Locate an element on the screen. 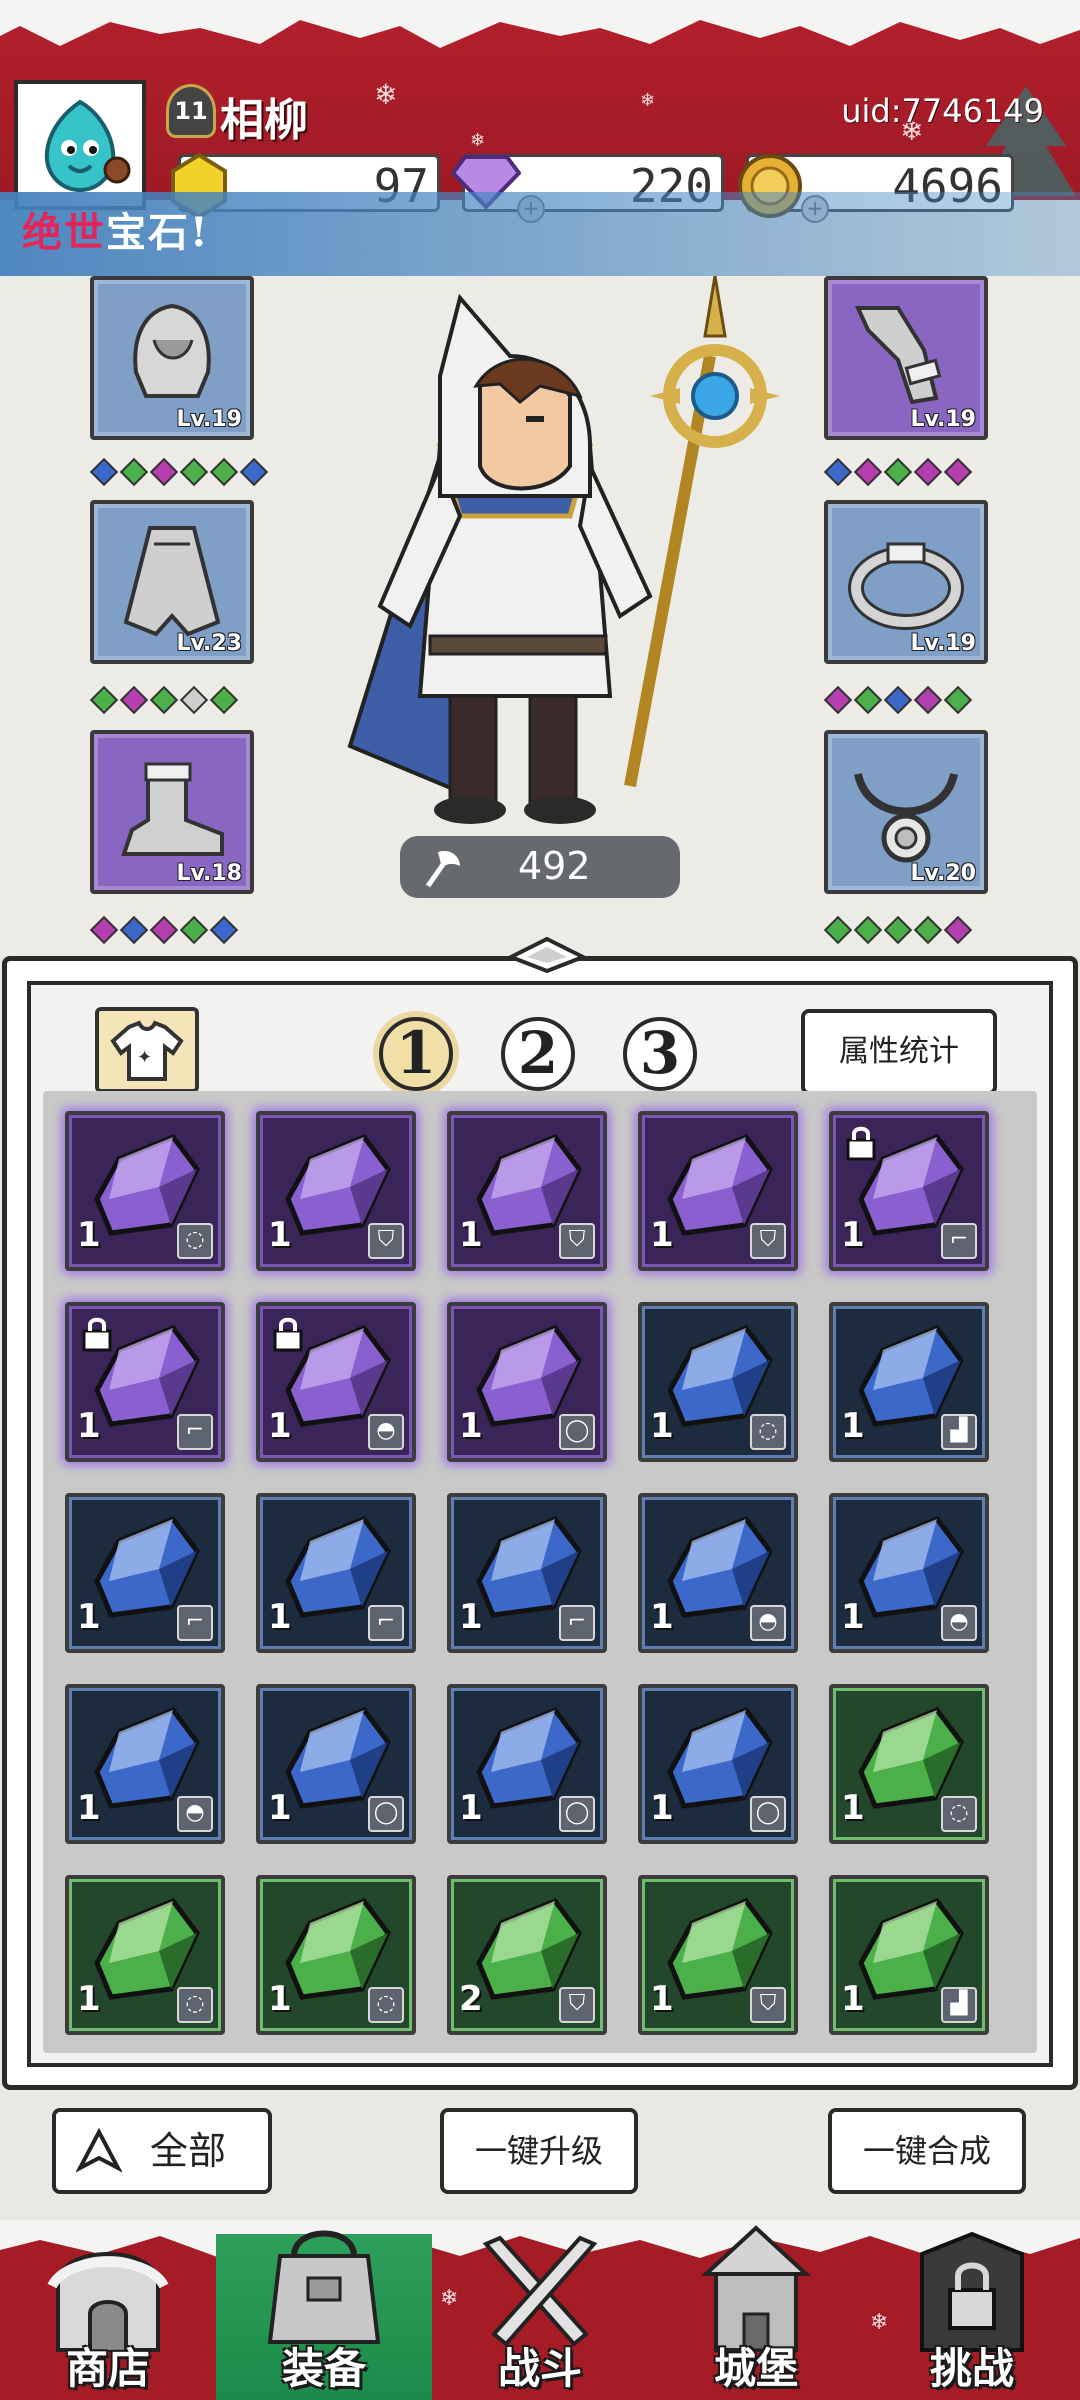  equipment-filter-button: ✦ is located at coordinates (147, 1050).